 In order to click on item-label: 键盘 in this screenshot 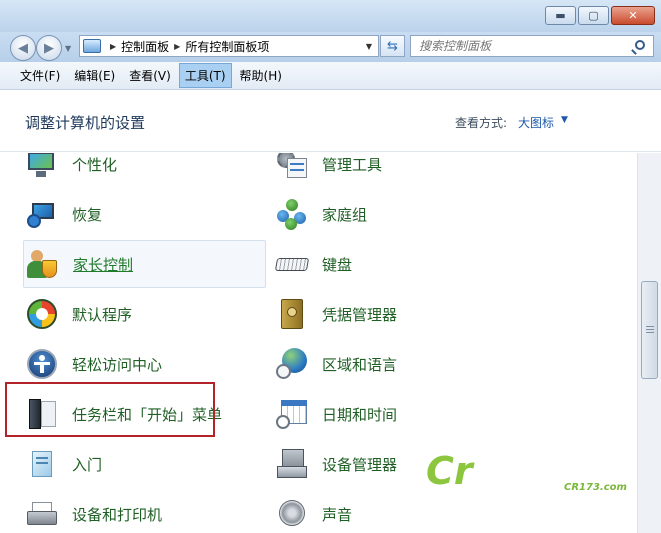, I will do `click(337, 264)`.